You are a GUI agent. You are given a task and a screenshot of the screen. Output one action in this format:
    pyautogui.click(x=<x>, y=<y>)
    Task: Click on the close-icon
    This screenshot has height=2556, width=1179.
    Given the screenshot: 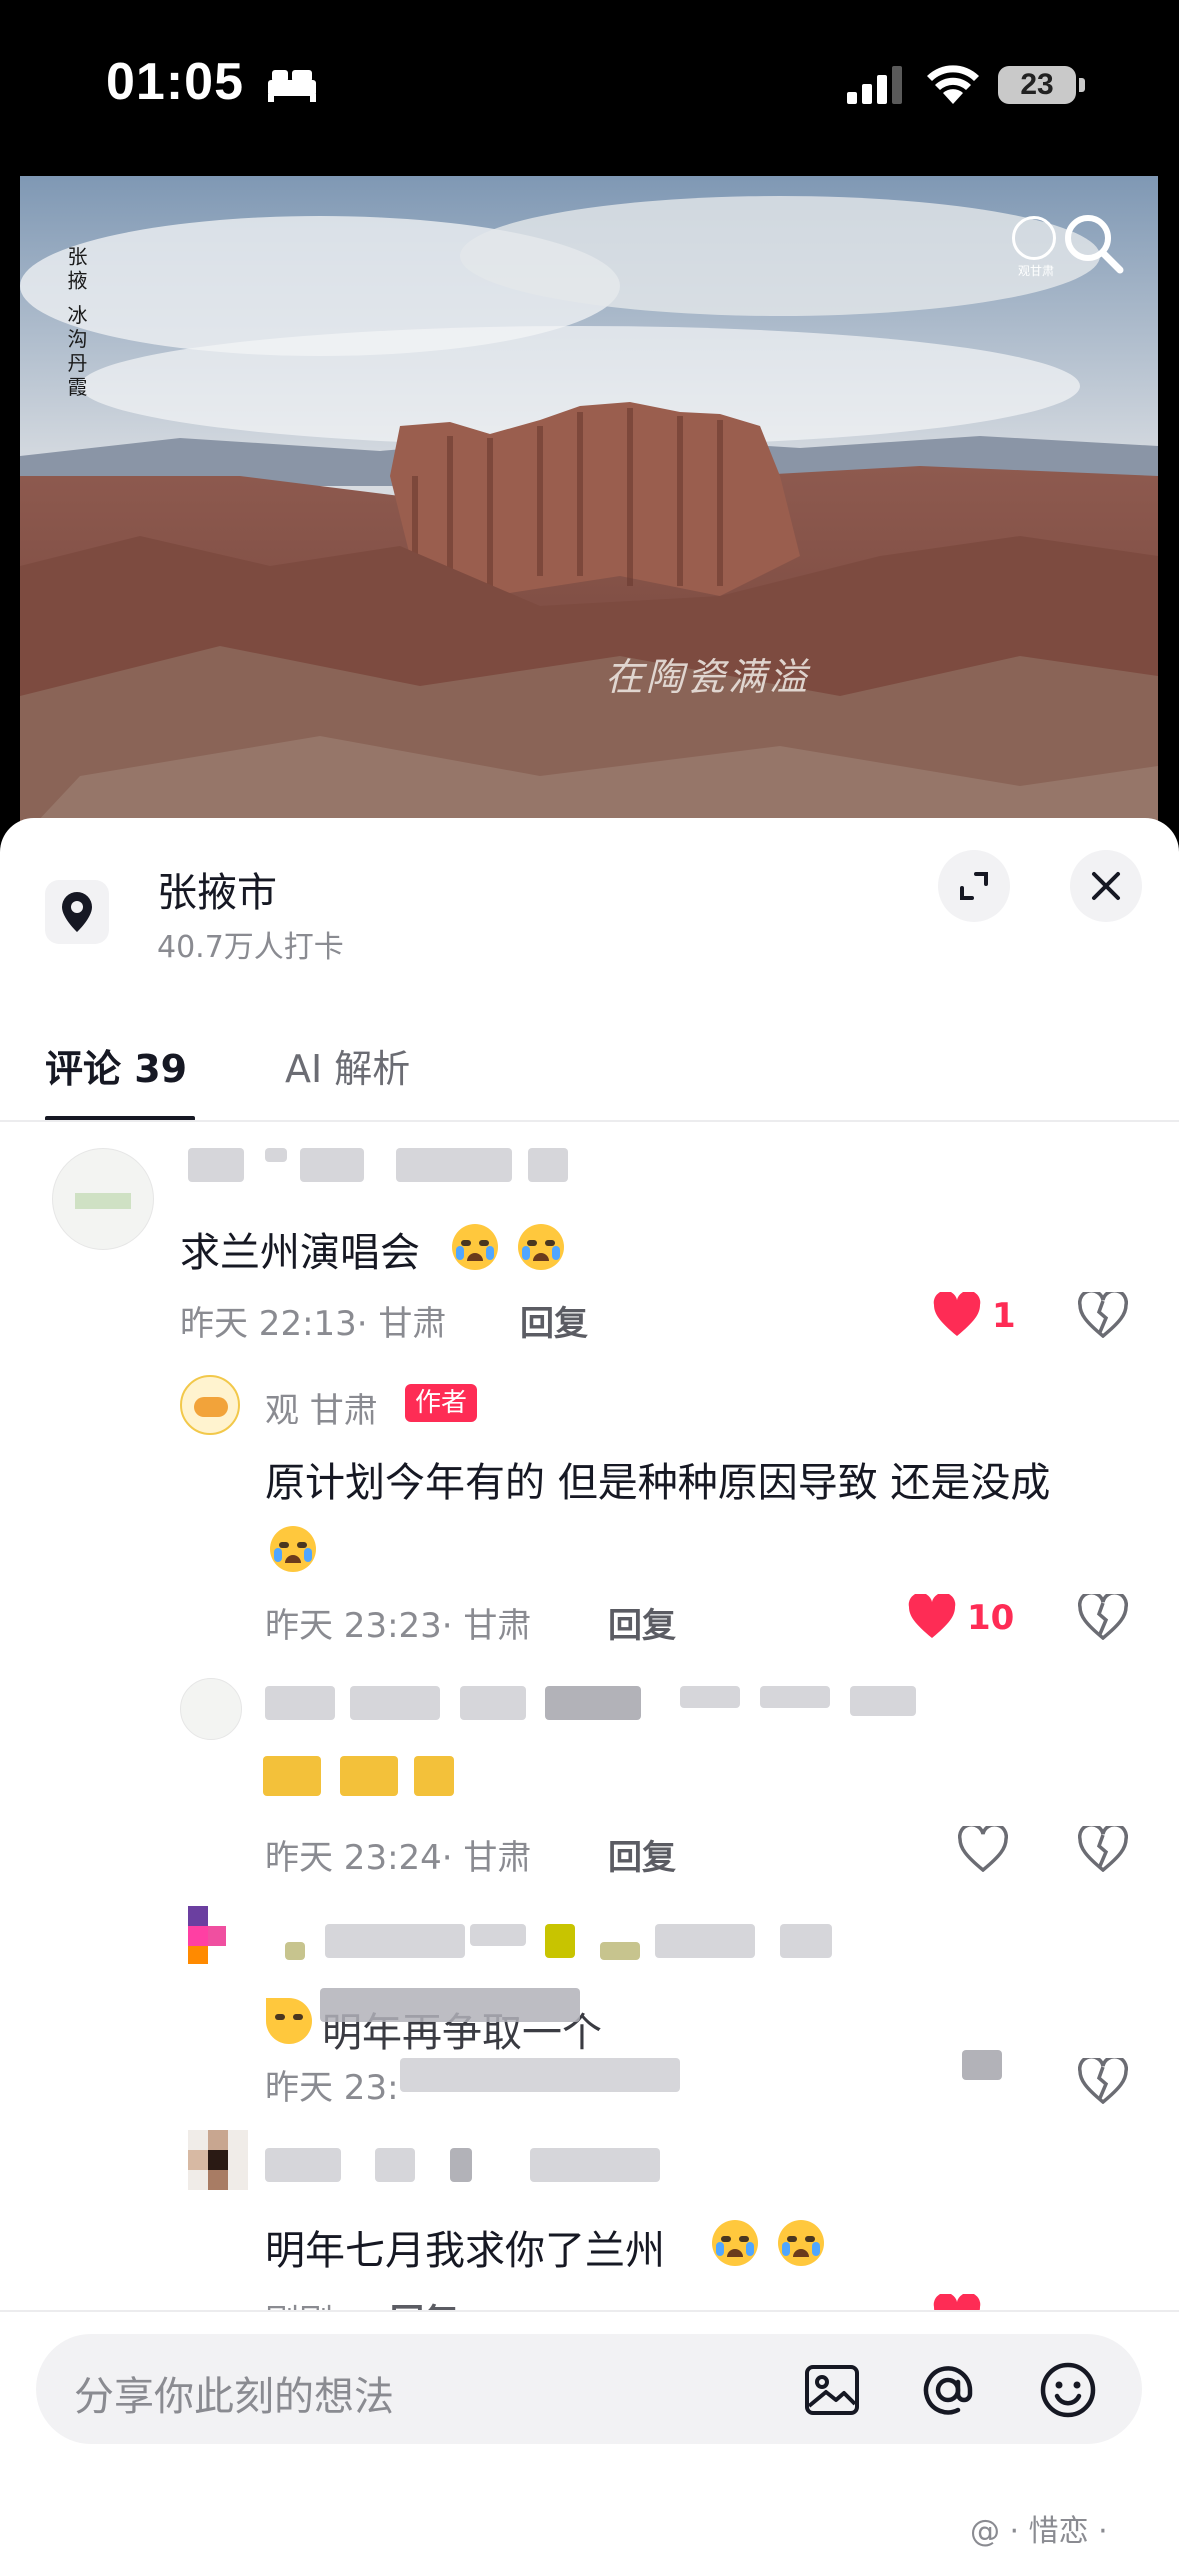 What is the action you would take?
    pyautogui.click(x=1106, y=886)
    